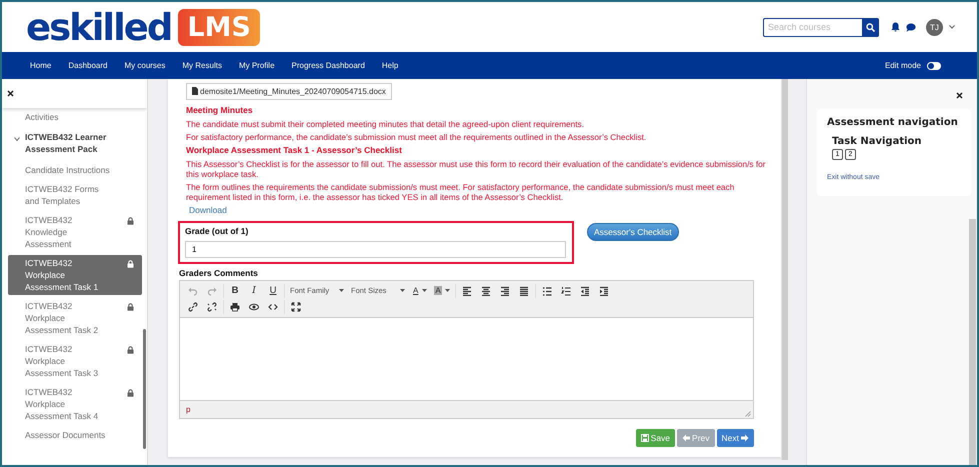 The height and width of the screenshot is (467, 979). Describe the element at coordinates (603, 291) in the screenshot. I see `indent-icon` at that location.